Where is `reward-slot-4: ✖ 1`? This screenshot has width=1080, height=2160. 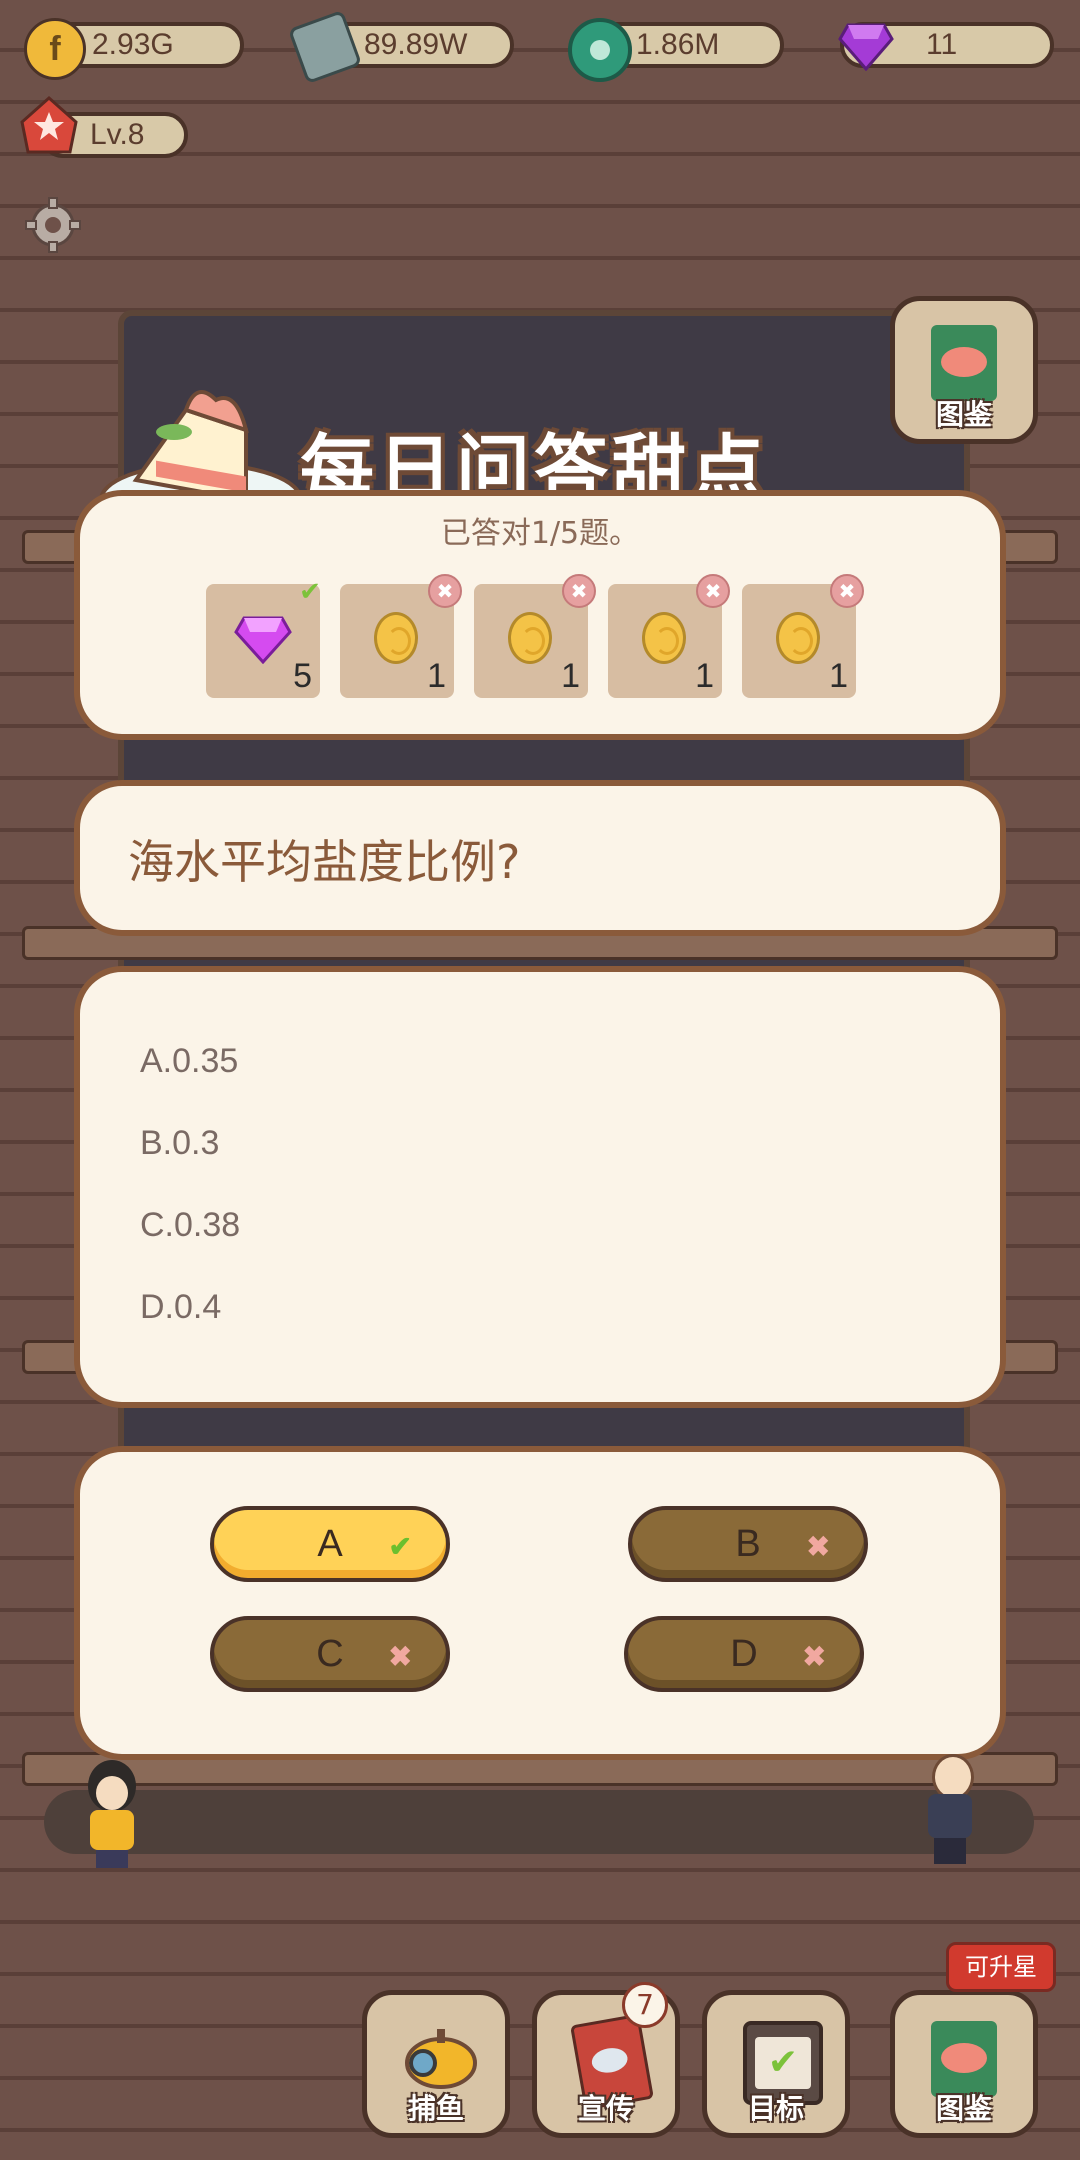 reward-slot-4: ✖ 1 is located at coordinates (669, 636).